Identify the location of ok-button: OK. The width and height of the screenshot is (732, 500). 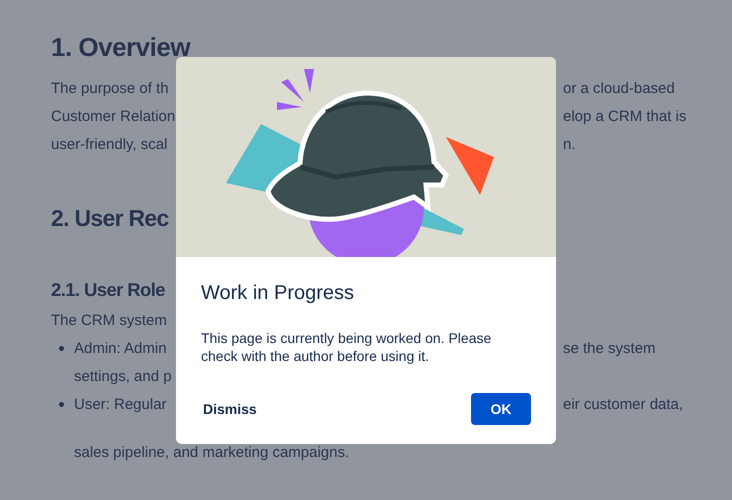
(501, 409).